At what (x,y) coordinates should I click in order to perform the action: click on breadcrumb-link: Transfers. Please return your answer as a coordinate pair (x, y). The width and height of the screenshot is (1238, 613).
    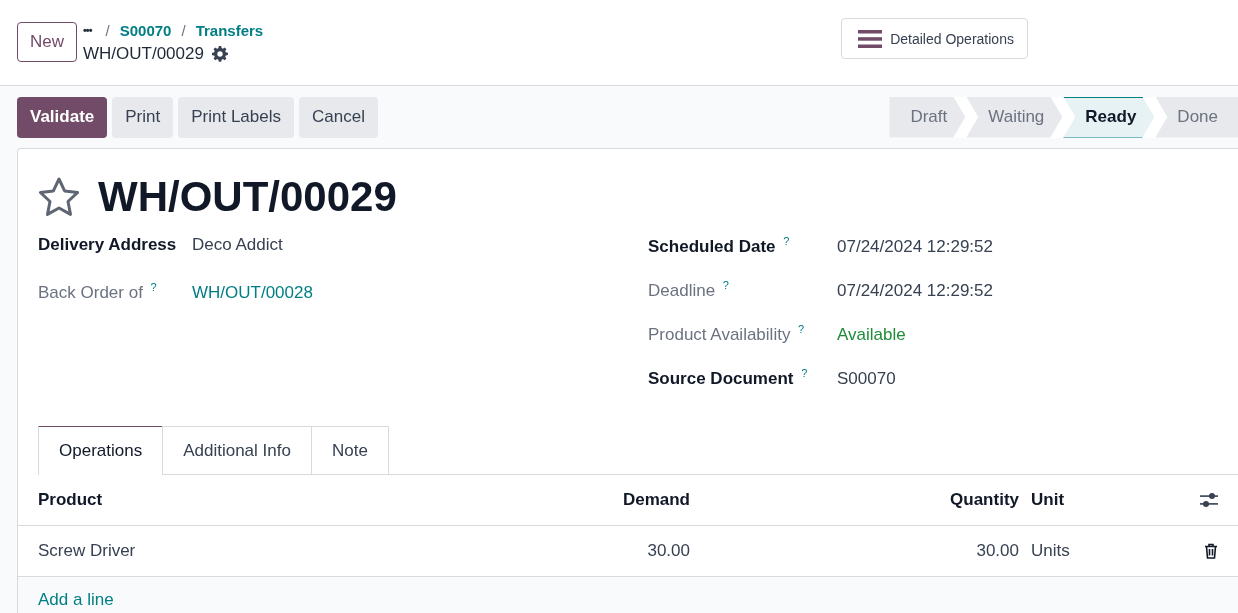
    Looking at the image, I should click on (229, 30).